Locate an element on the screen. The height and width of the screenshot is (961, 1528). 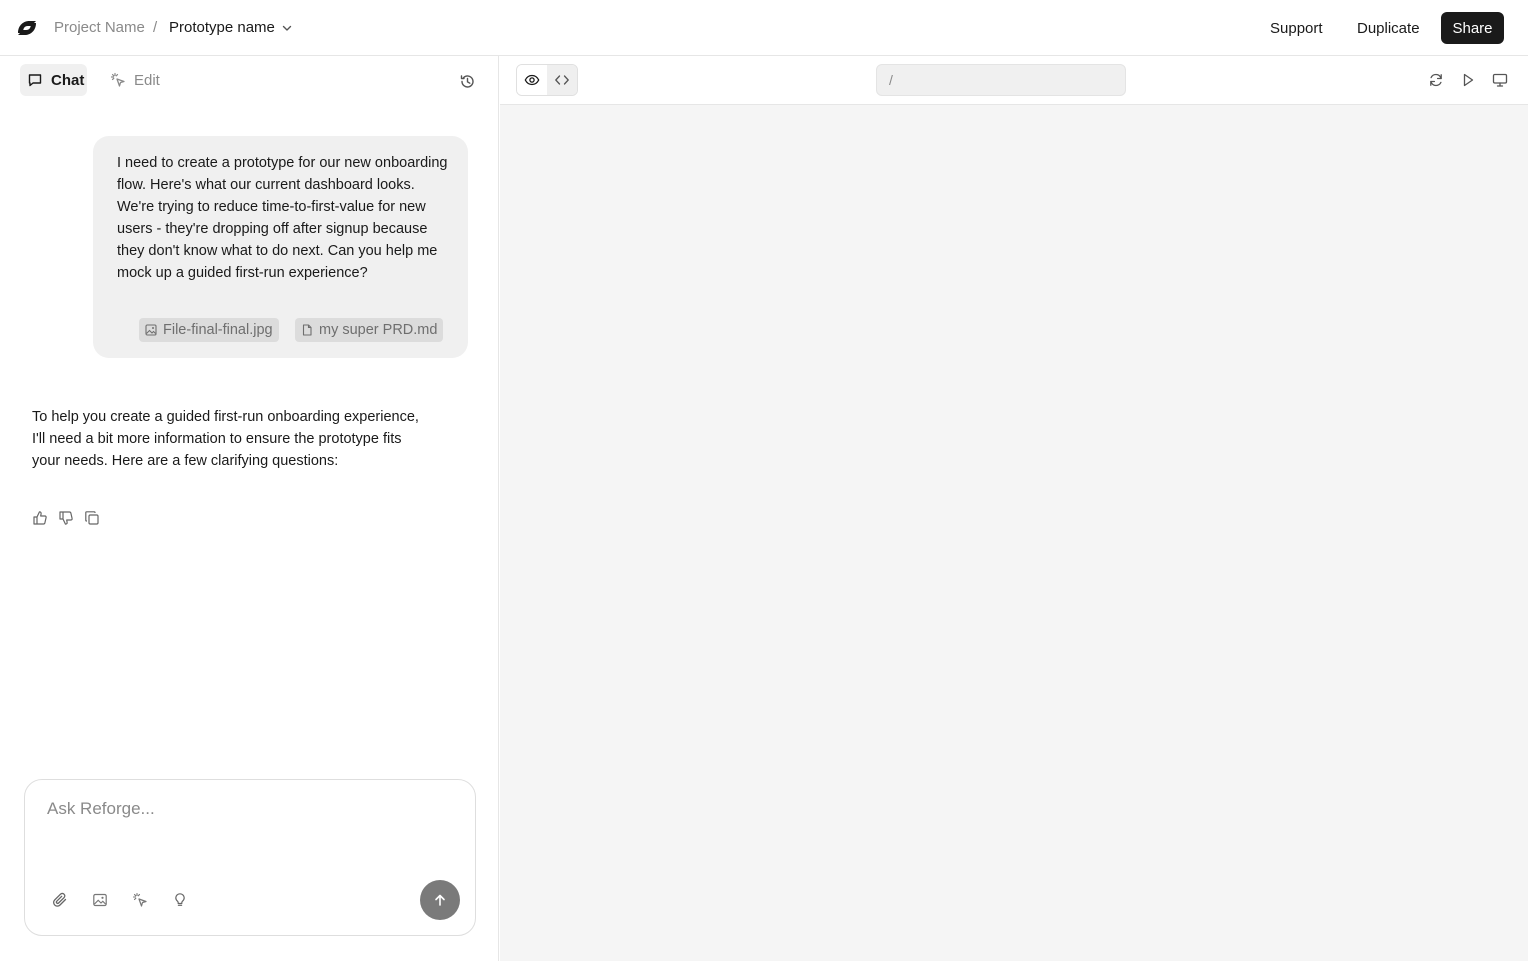
device-button is located at coordinates (1500, 80).